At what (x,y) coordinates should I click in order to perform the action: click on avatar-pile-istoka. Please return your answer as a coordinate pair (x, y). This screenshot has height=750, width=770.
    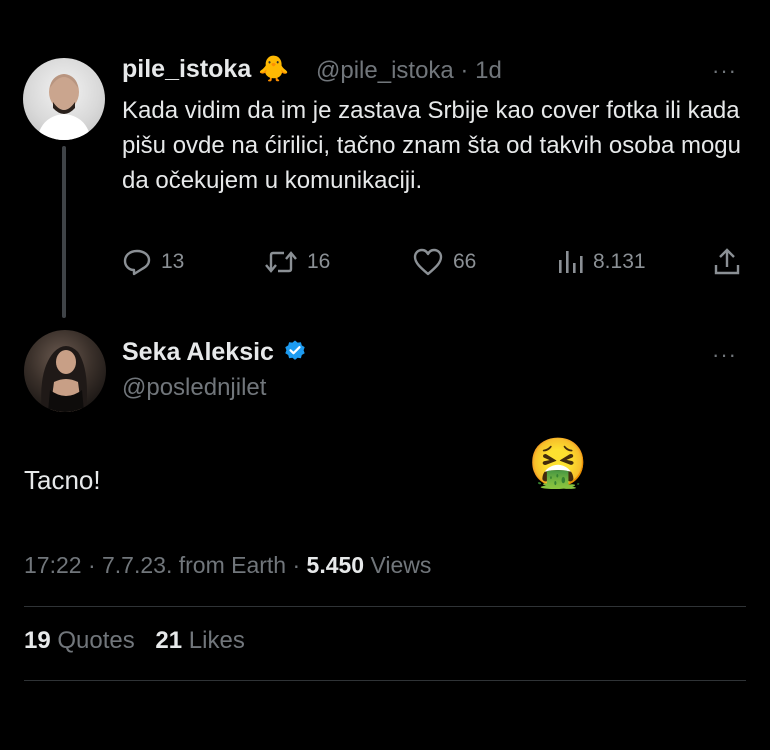
    Looking at the image, I should click on (64, 99).